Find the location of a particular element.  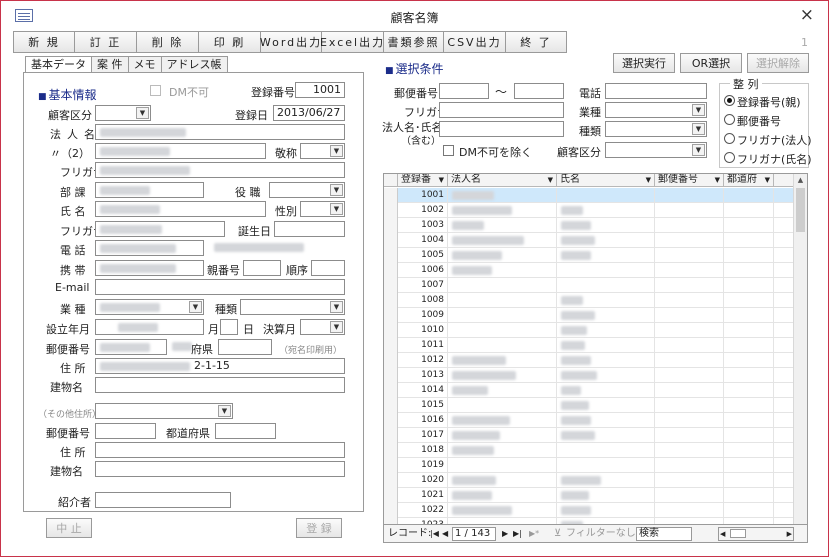

address2-field is located at coordinates (220, 450).